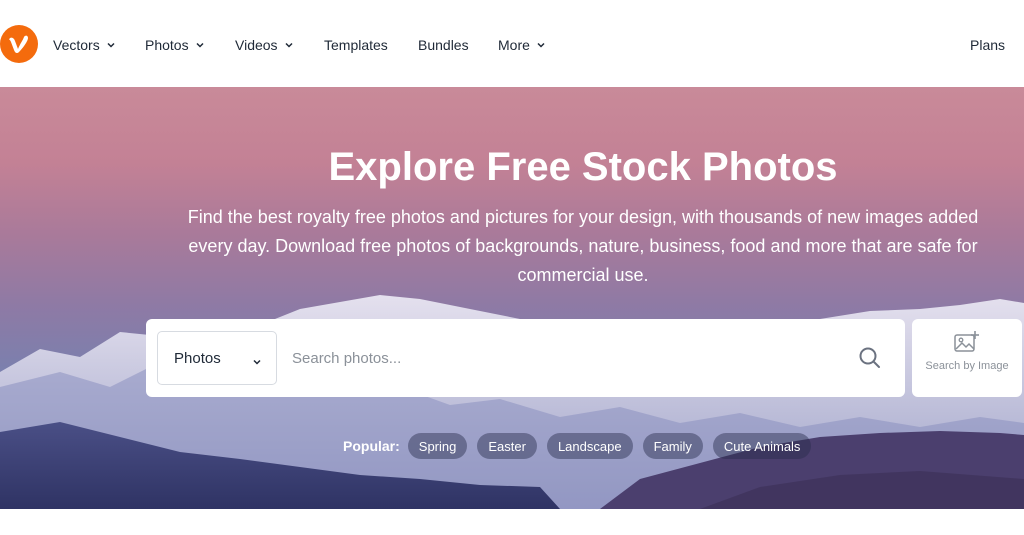 The width and height of the screenshot is (1024, 535). Describe the element at coordinates (762, 446) in the screenshot. I see `popular-tag-cute-animals: Cute Animals` at that location.